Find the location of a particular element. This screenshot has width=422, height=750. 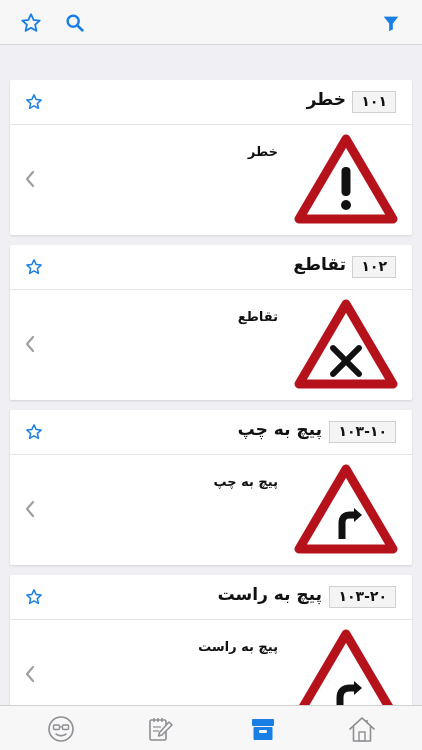

sign-card-body: تقاطع is located at coordinates (211, 345).